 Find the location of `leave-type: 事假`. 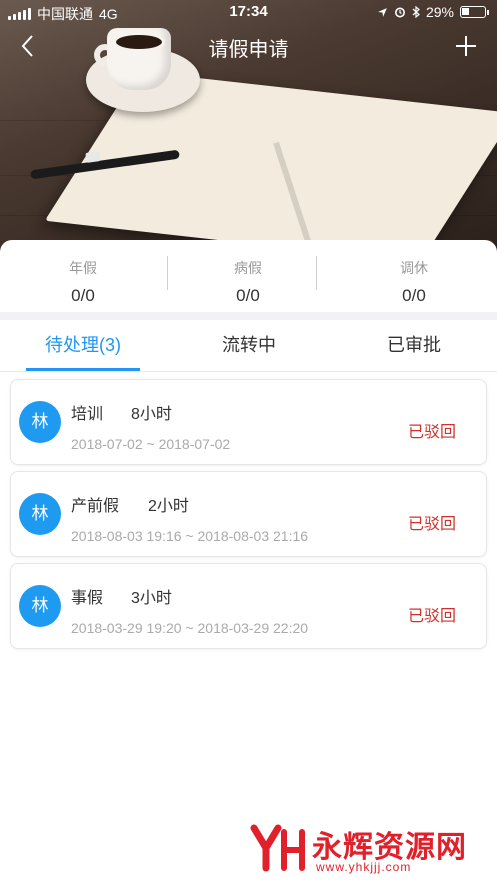

leave-type: 事假 is located at coordinates (87, 598).